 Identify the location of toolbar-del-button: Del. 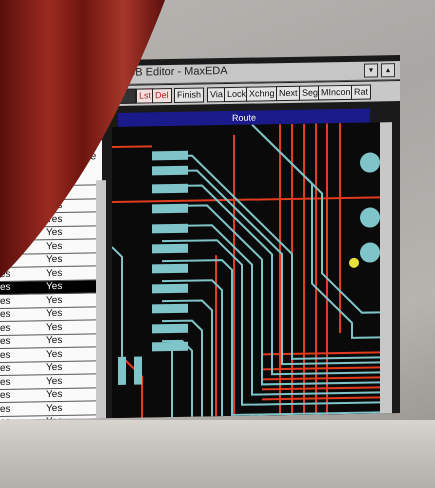
(162, 96).